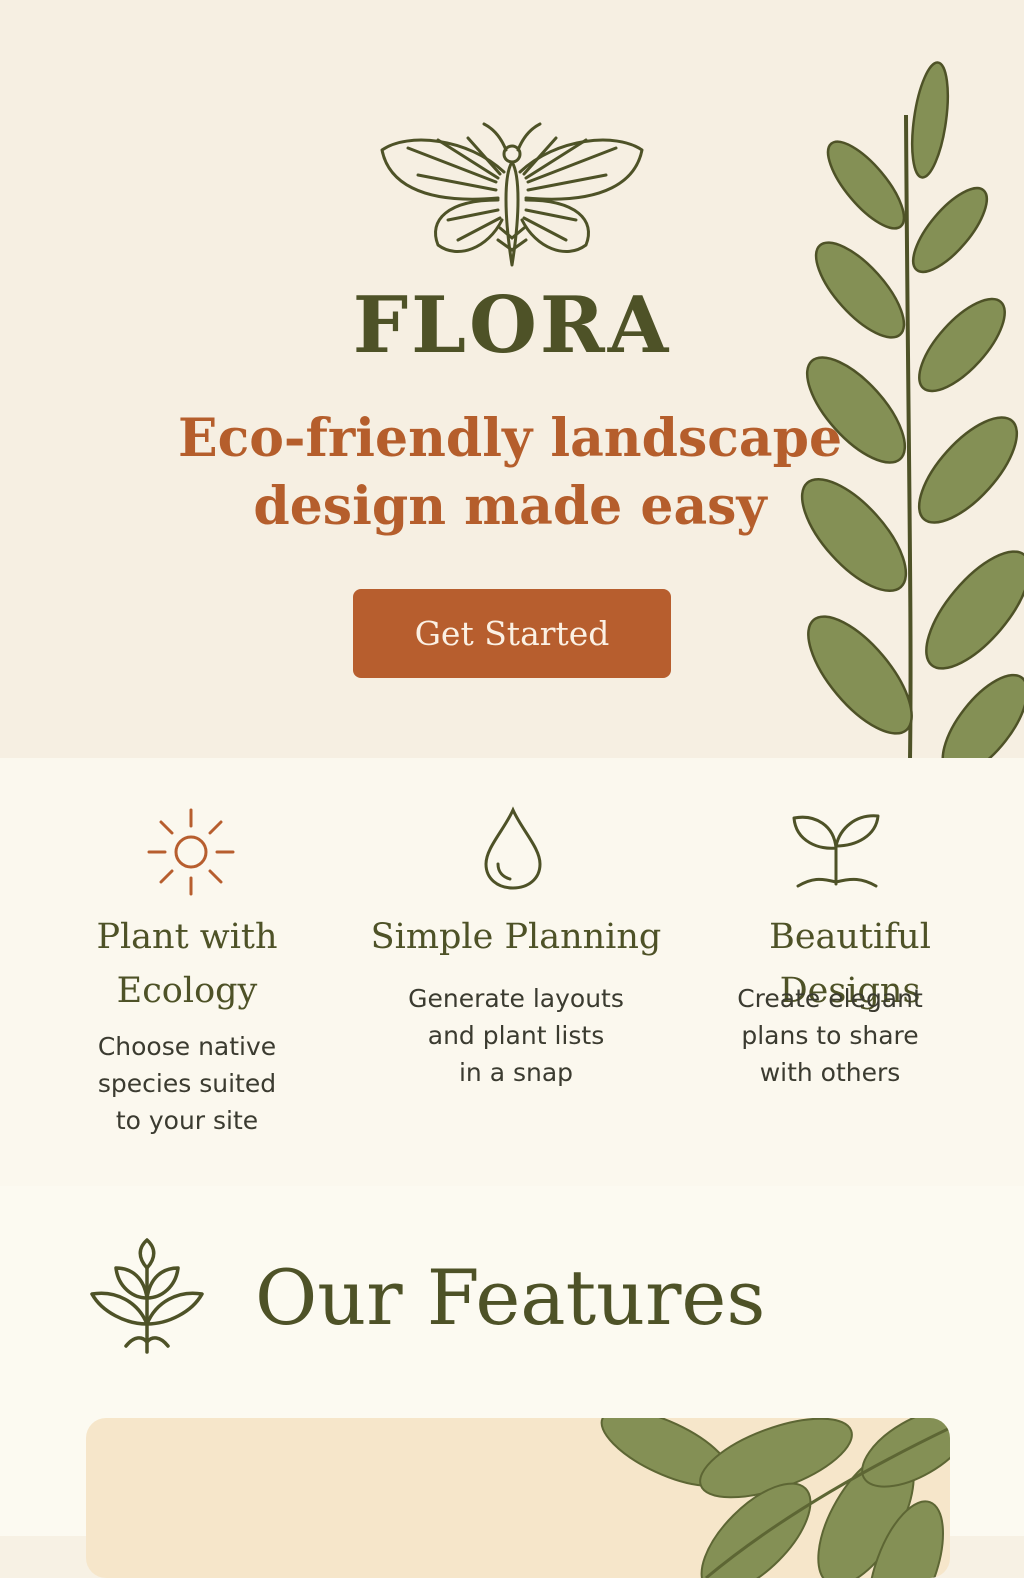 The image size is (1024, 1578). I want to click on moth-icon, so click(512, 194).